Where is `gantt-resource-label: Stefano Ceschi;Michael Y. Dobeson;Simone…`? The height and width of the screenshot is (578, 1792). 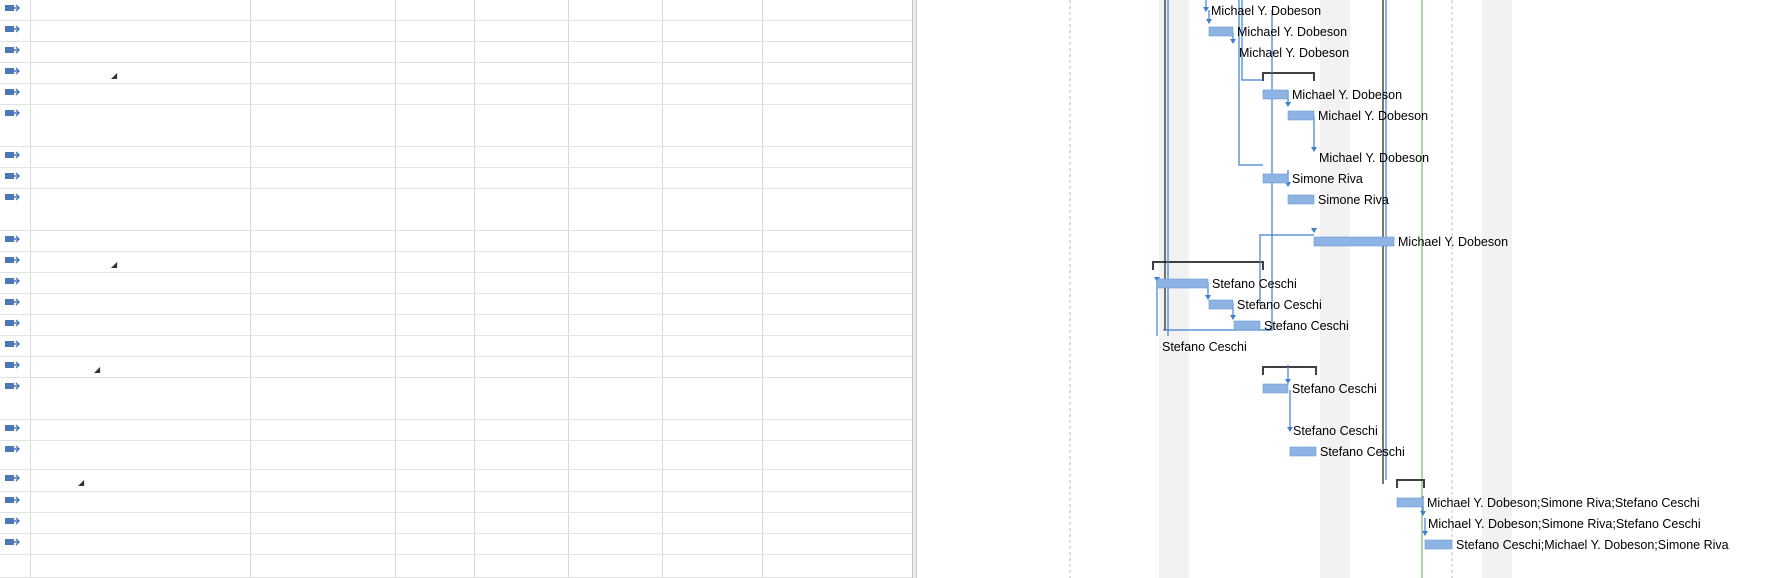 gantt-resource-label: Stefano Ceschi;Michael Y. Dobeson;Simone… is located at coordinates (1592, 545).